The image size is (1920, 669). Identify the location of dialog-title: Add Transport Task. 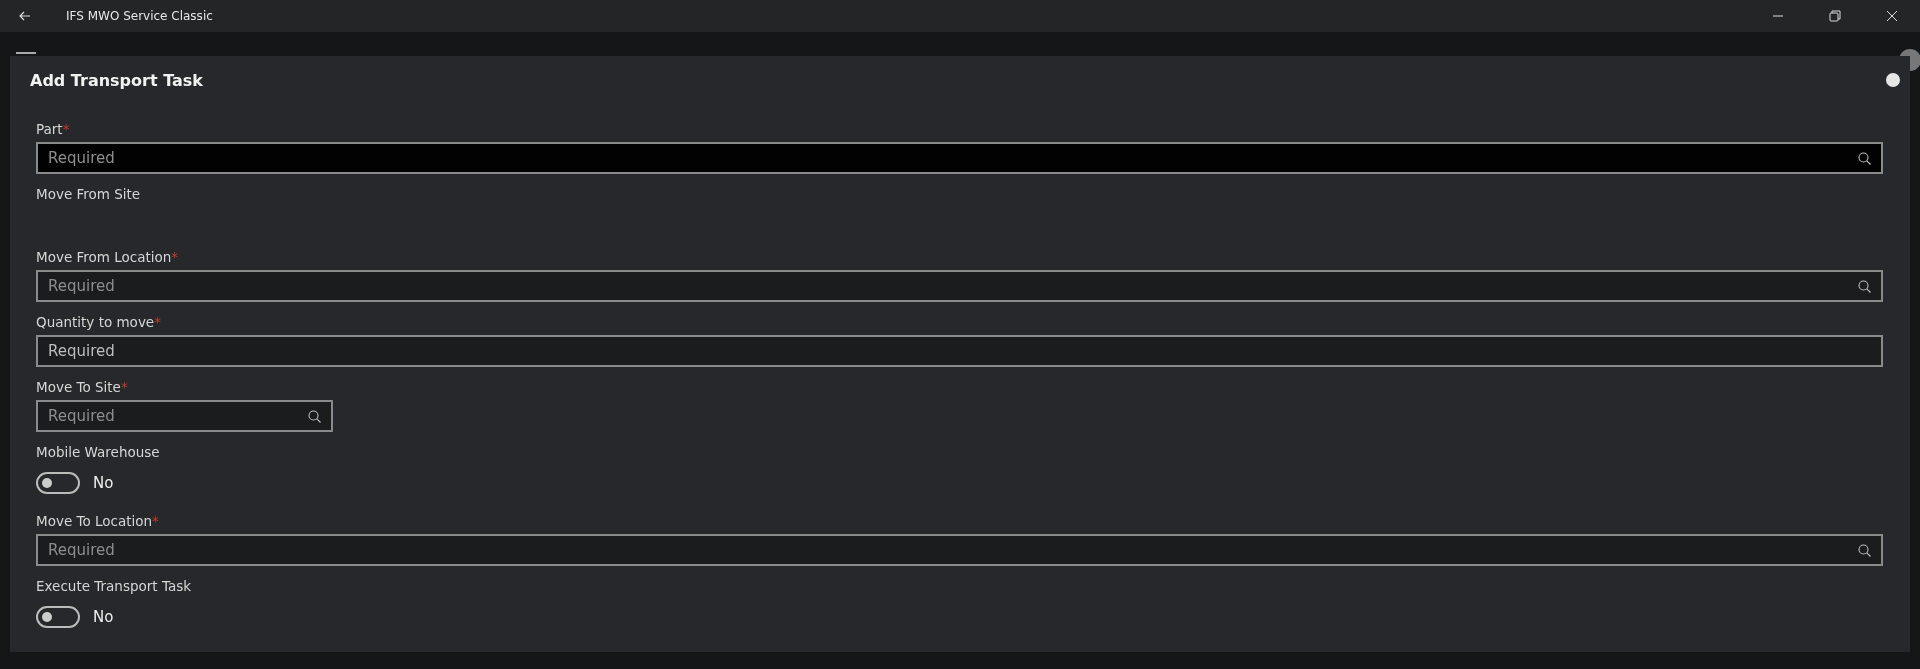
(116, 80).